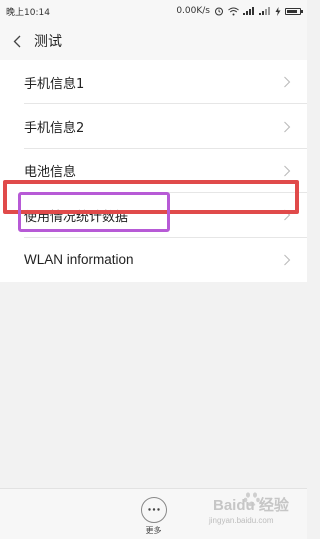  I want to click on page-title: 测试, so click(48, 42).